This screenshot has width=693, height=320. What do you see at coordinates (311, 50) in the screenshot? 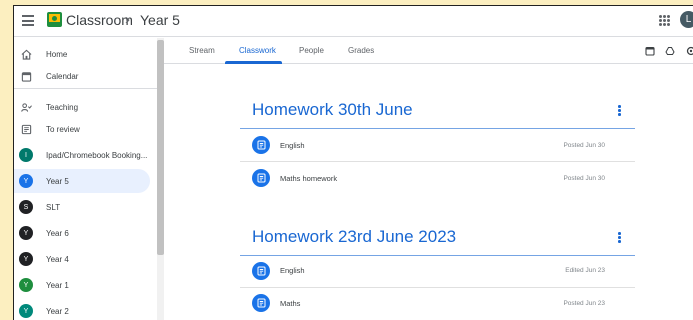
I see `tab-people: People` at bounding box center [311, 50].